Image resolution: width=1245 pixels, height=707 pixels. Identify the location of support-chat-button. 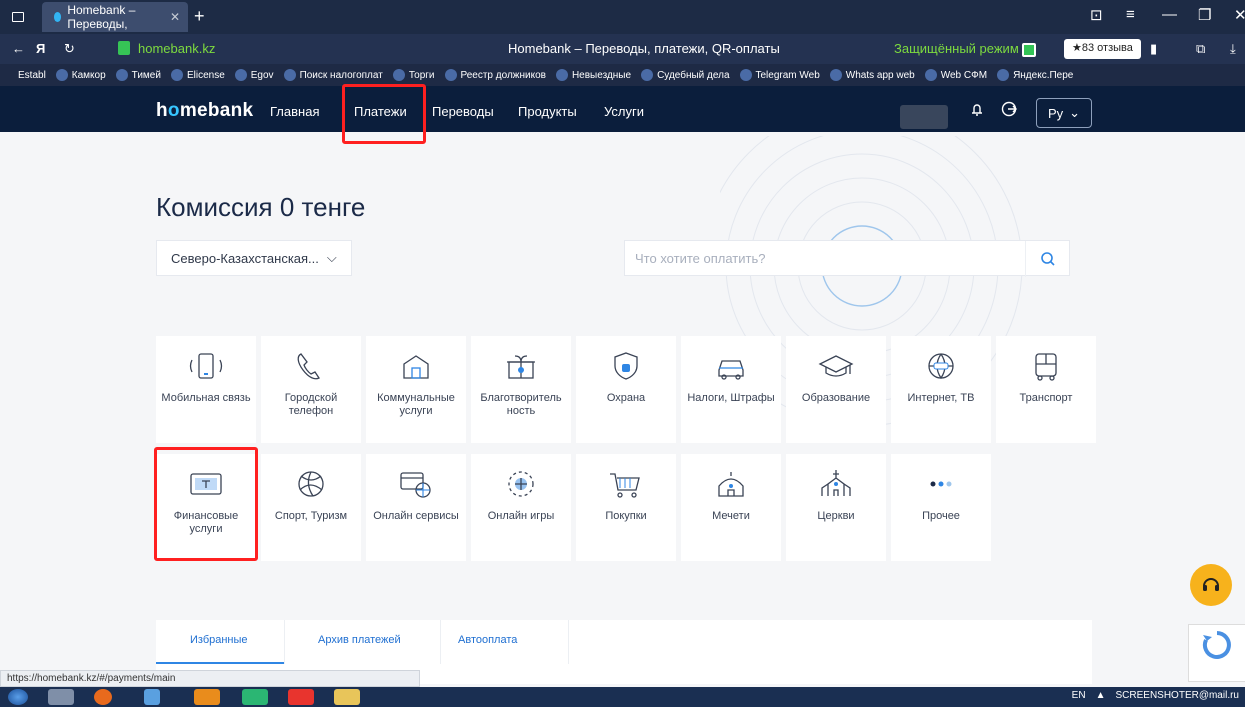
(1211, 585).